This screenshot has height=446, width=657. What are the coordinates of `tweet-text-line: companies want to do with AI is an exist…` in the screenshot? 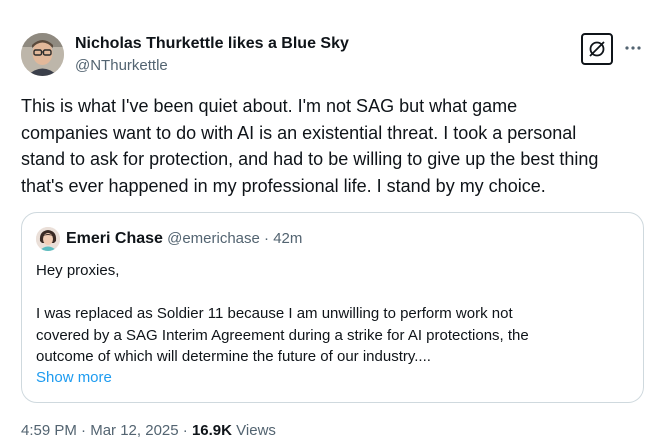 It's located at (299, 132).